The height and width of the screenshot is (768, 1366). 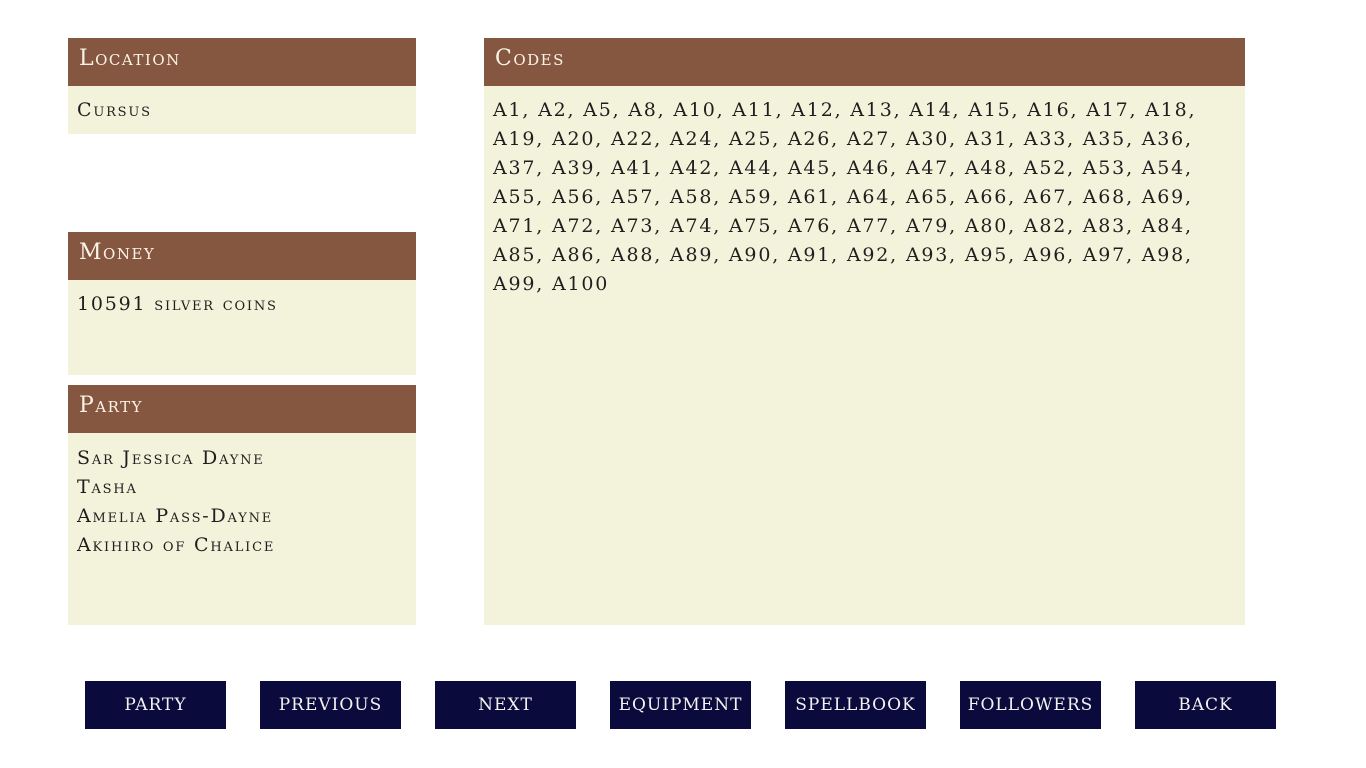 What do you see at coordinates (242, 256) in the screenshot?
I see `money-title: Money` at bounding box center [242, 256].